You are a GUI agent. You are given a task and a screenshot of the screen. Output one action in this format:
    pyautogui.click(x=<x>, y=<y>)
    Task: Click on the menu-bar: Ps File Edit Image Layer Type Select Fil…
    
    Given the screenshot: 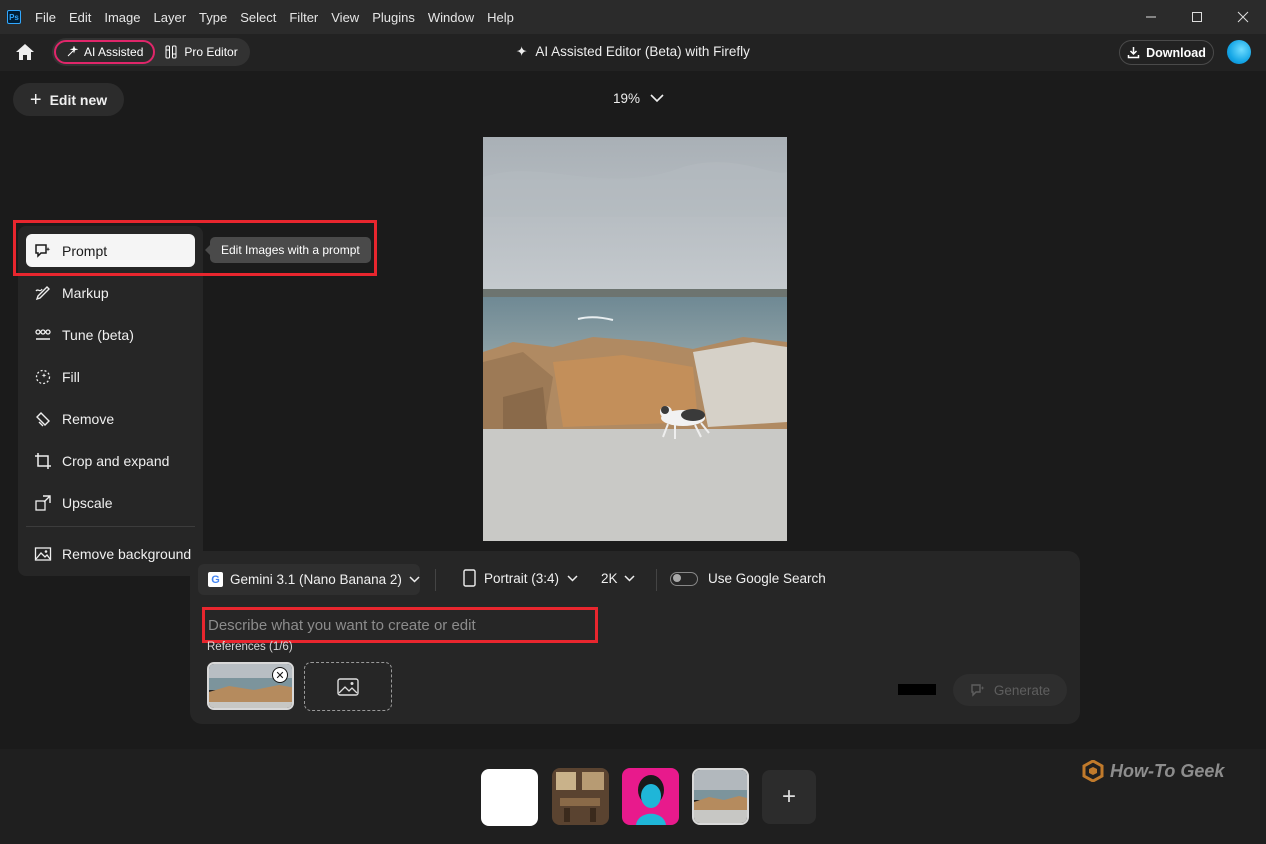 What is the action you would take?
    pyautogui.click(x=633, y=17)
    